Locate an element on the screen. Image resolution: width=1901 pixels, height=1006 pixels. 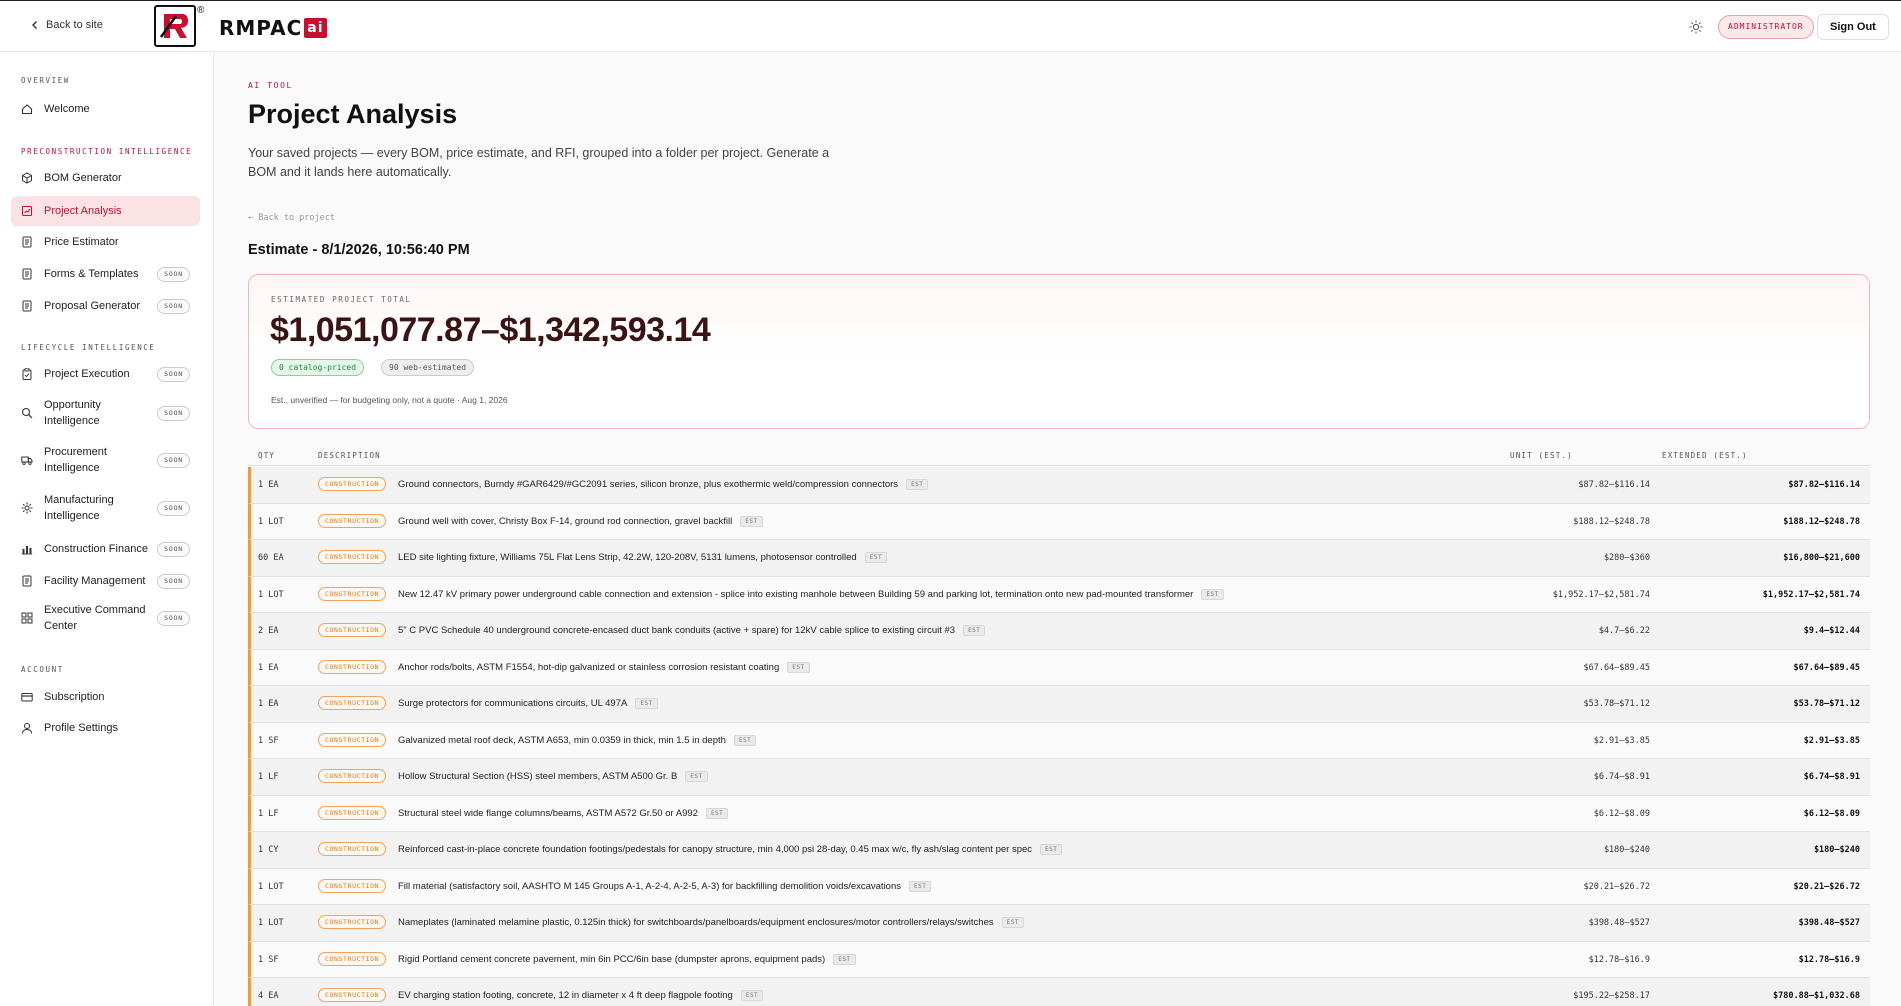
grid-icon is located at coordinates (27, 618).